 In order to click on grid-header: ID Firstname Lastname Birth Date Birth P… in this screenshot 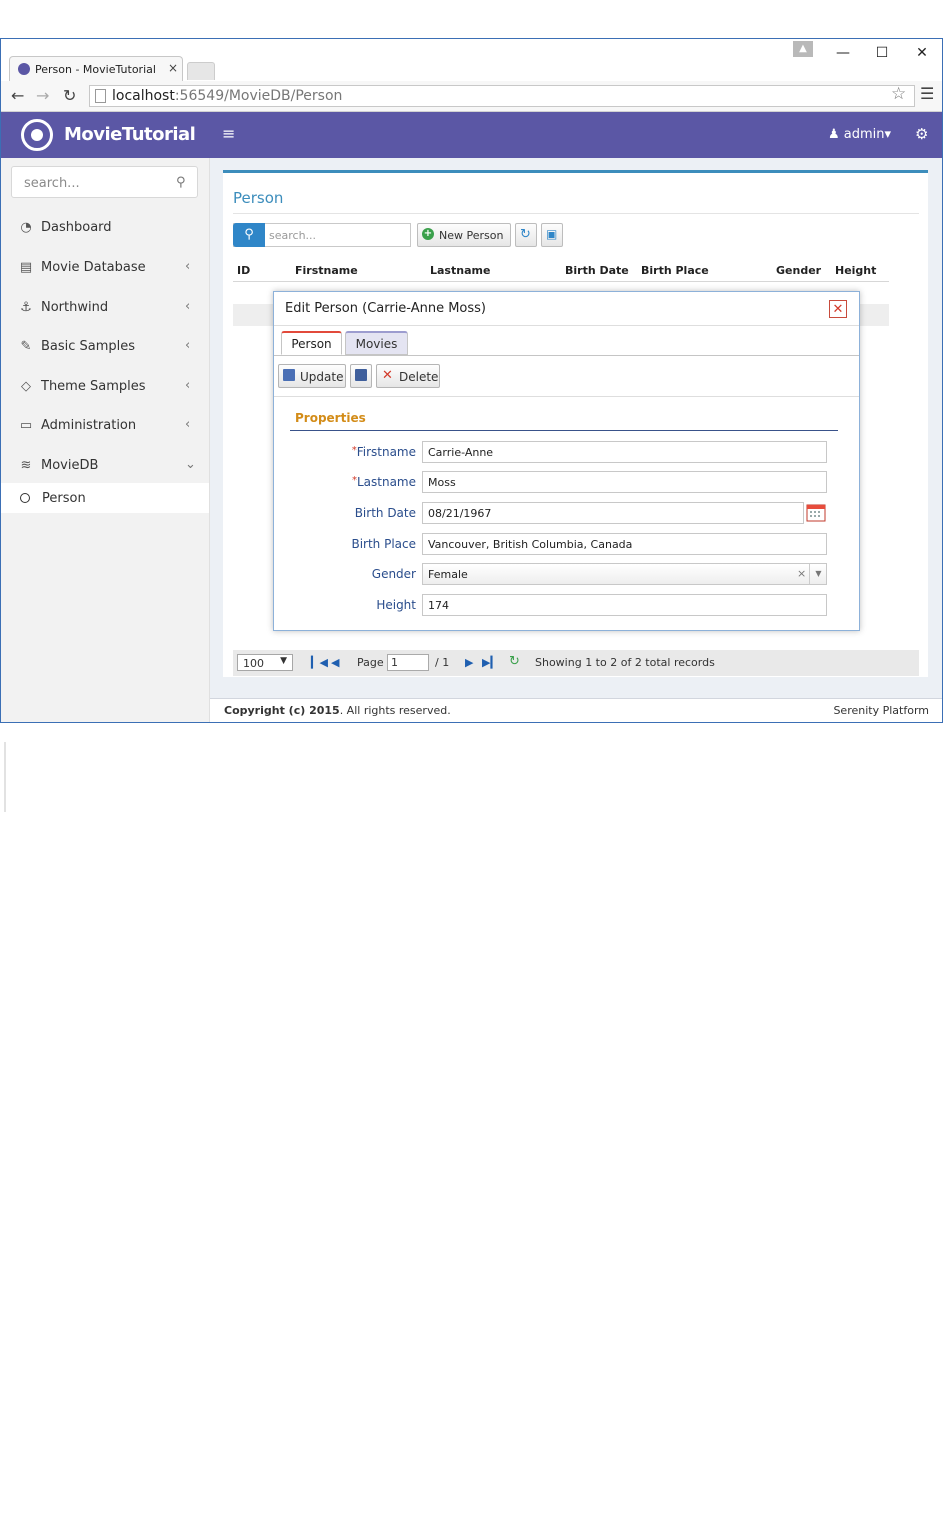, I will do `click(561, 271)`.